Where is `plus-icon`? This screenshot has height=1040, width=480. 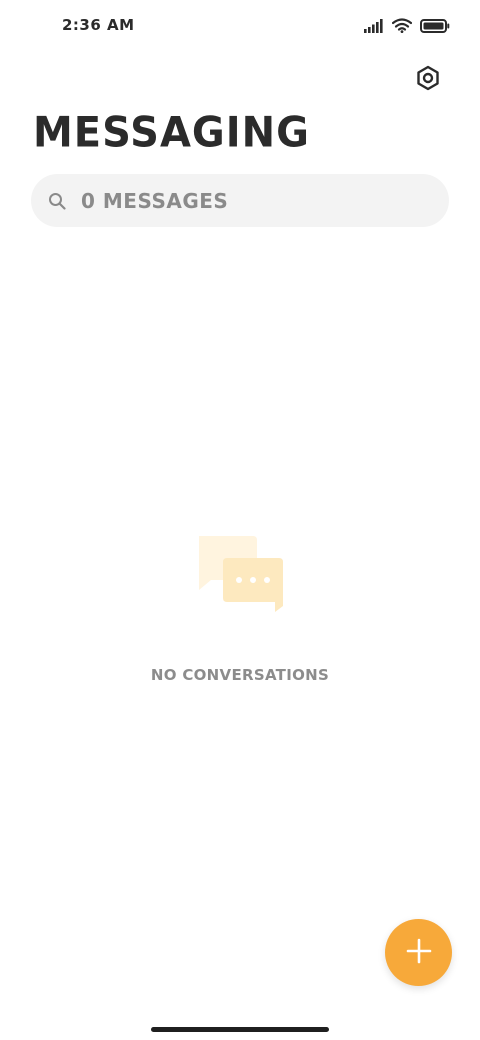 plus-icon is located at coordinates (419, 953).